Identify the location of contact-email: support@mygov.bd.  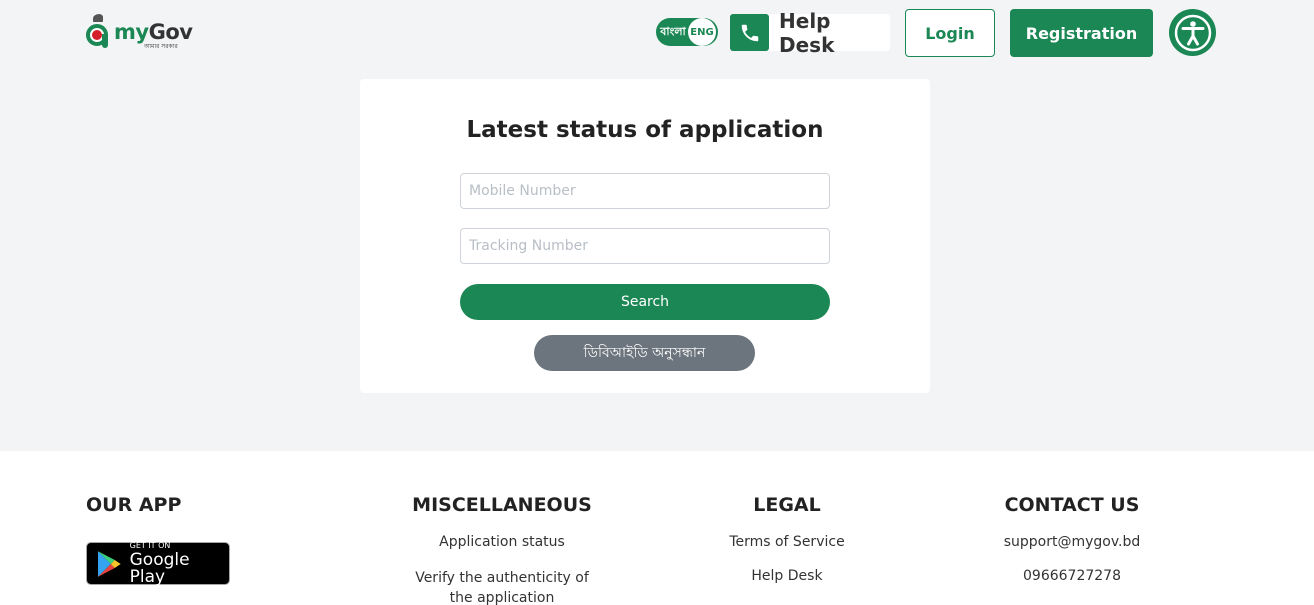
(1072, 542).